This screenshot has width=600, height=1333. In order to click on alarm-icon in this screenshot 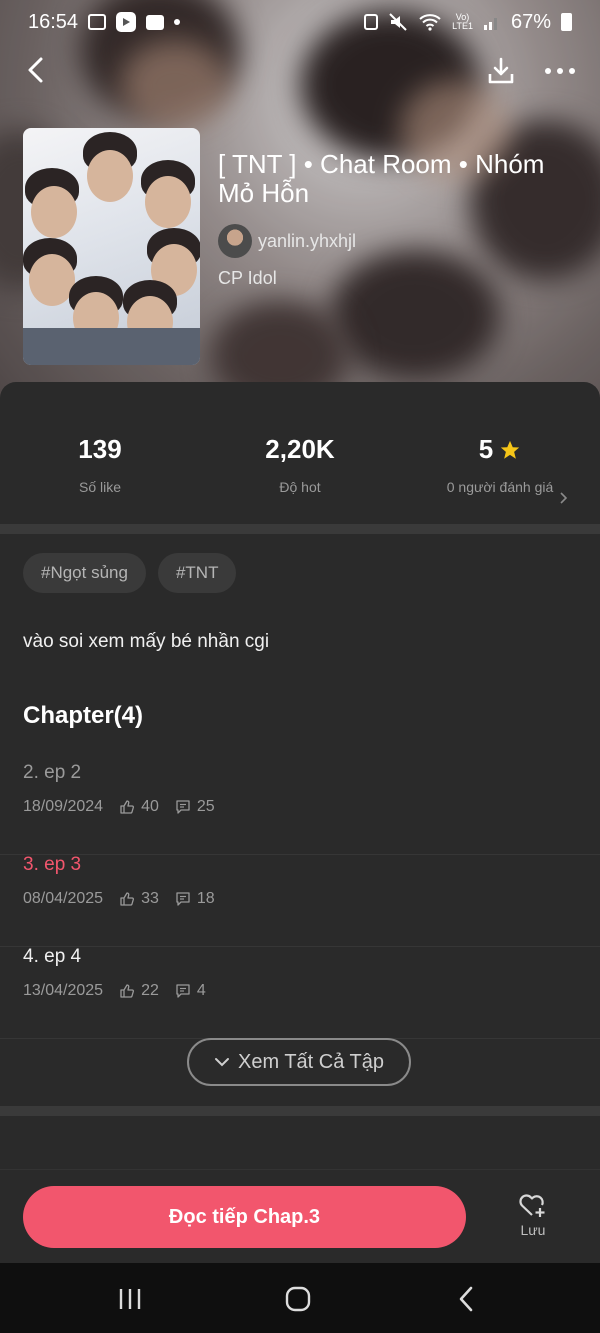, I will do `click(371, 22)`.